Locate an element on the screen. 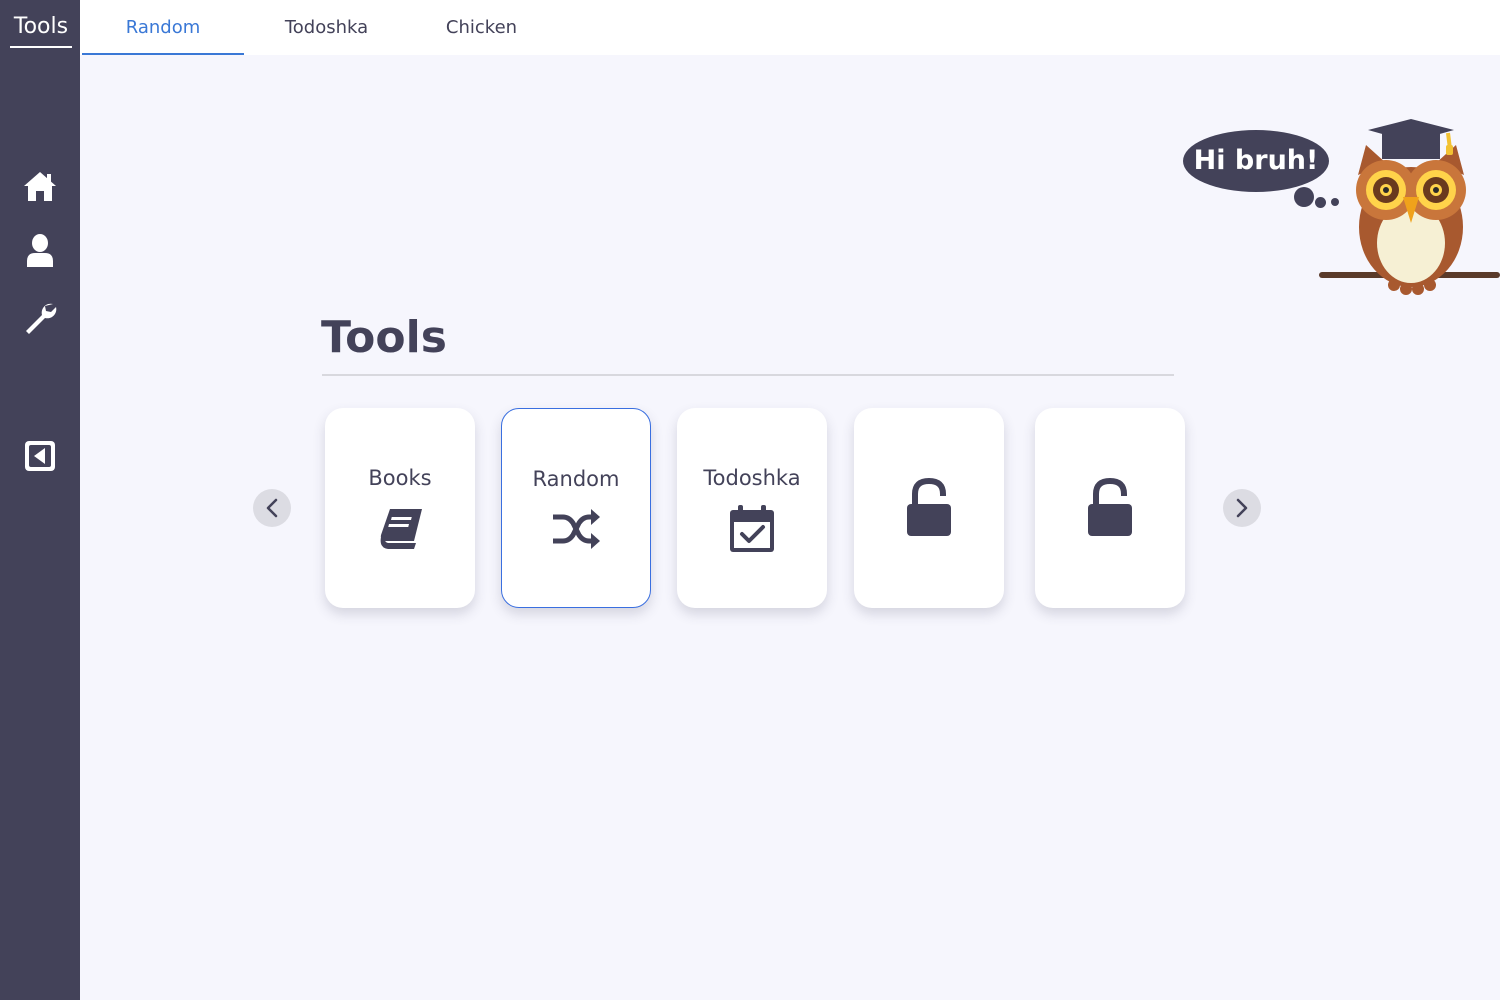 The height and width of the screenshot is (1000, 1500). carousel-next-button is located at coordinates (1242, 508).